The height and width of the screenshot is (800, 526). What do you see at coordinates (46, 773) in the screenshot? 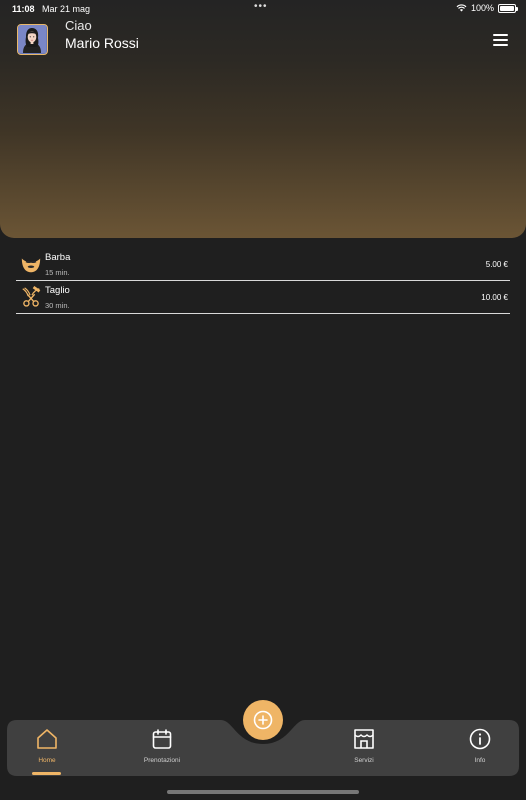
I see `active-tab-indicator` at bounding box center [46, 773].